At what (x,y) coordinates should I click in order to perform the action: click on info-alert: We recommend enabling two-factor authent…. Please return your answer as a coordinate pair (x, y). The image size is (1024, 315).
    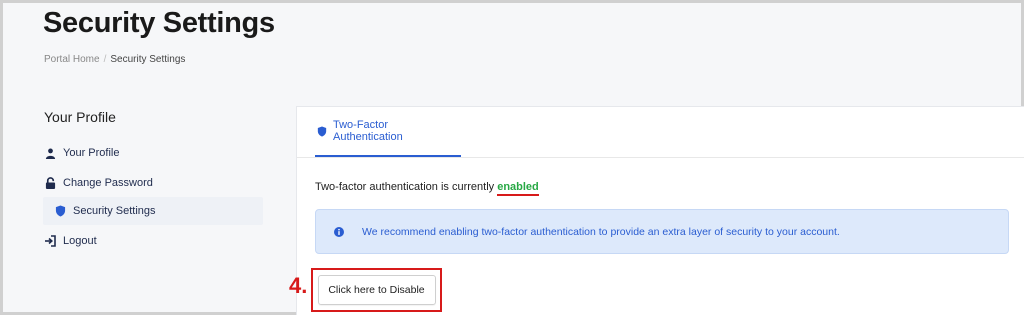
    Looking at the image, I should click on (662, 231).